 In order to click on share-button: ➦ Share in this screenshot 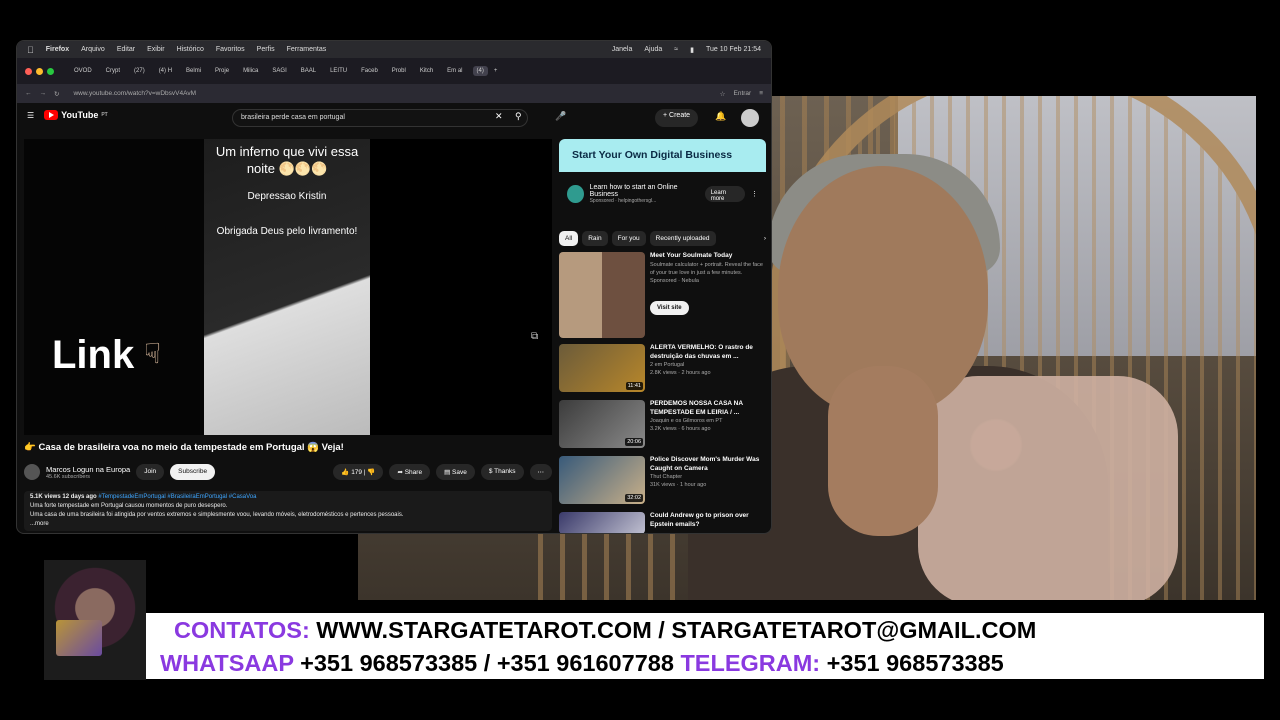, I will do `click(410, 472)`.